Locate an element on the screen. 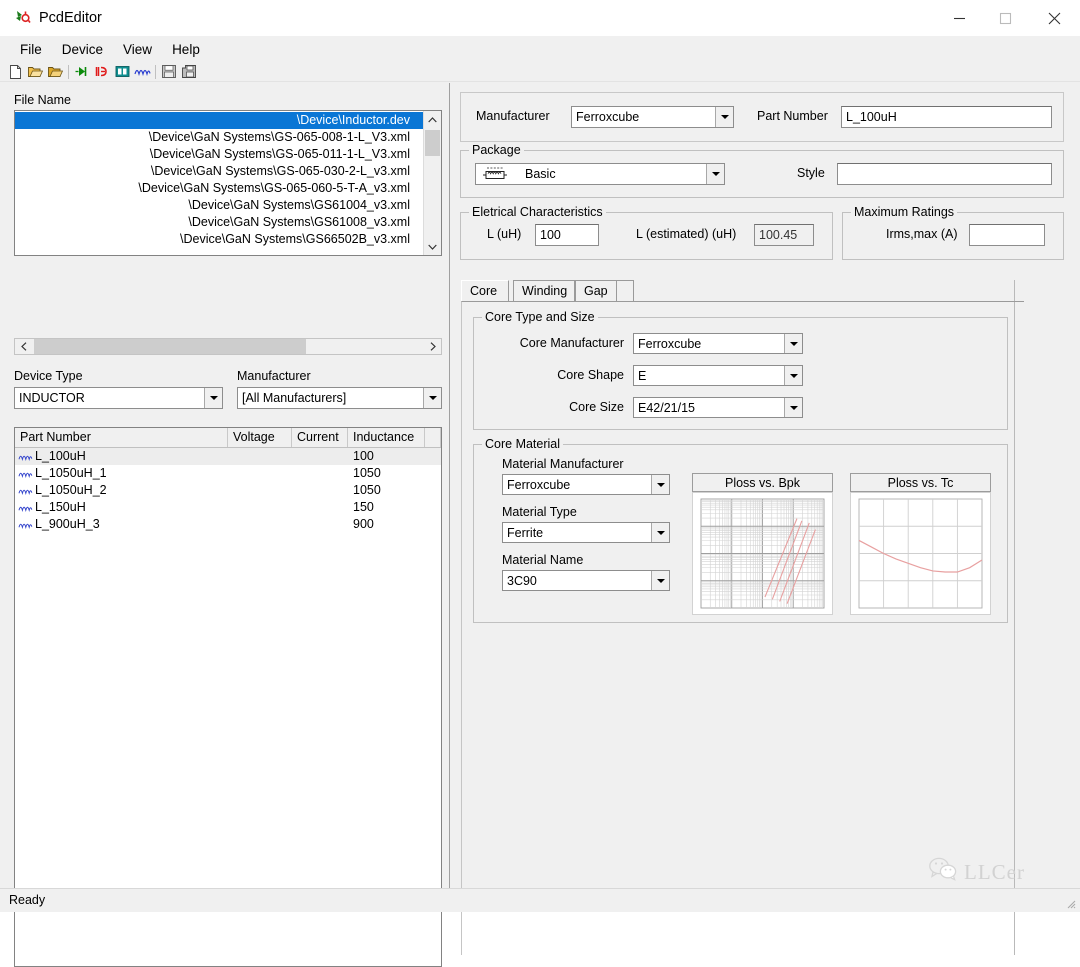 This screenshot has width=1080, height=967. cell-part-number: L_100uH is located at coordinates (121, 456).